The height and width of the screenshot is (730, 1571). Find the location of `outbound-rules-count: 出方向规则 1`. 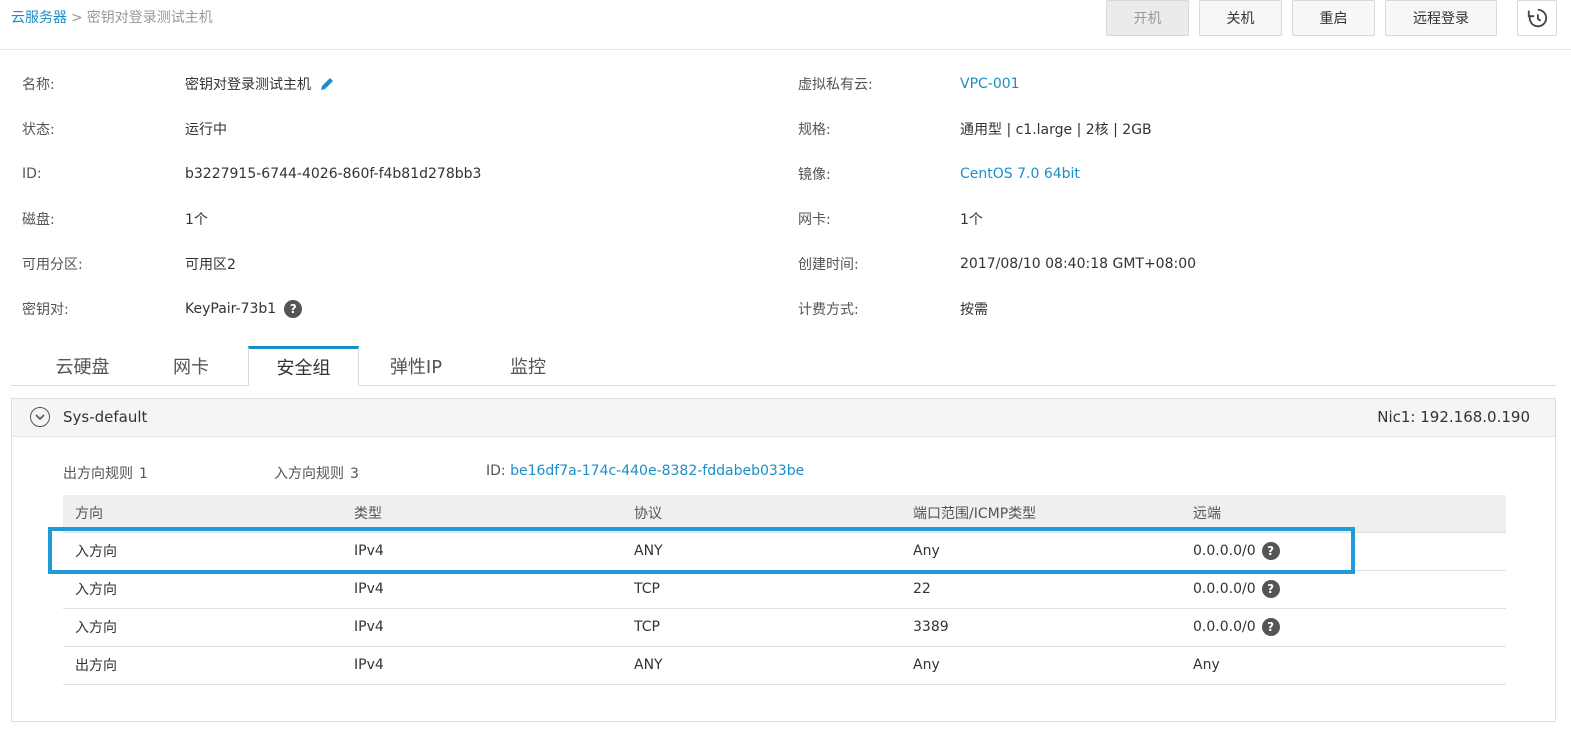

outbound-rules-count: 出方向规则 1 is located at coordinates (105, 473).